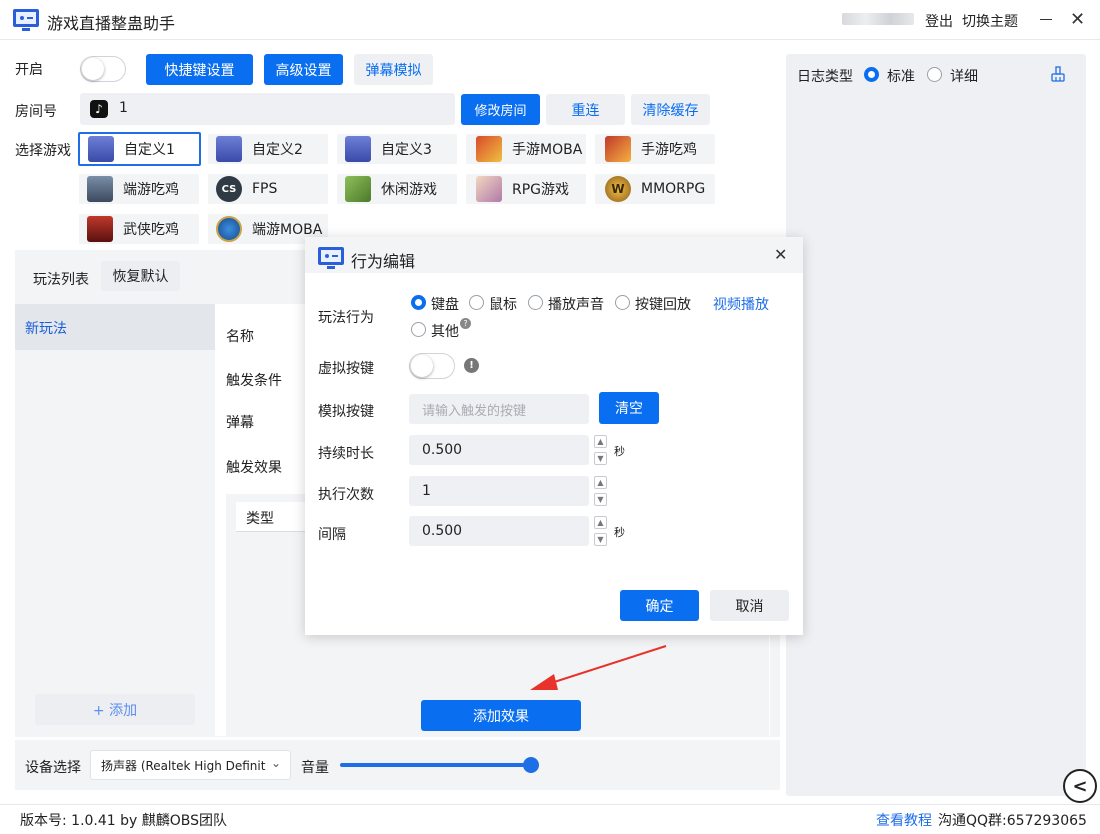 The image size is (1100, 834). I want to click on clear-cache-button: 清除缓存, so click(670, 109).